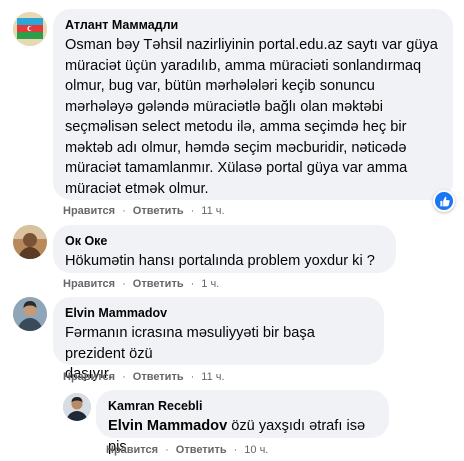  Describe the element at coordinates (253, 25) in the screenshot. I see `comment-author: Атлант Маммадли` at that location.